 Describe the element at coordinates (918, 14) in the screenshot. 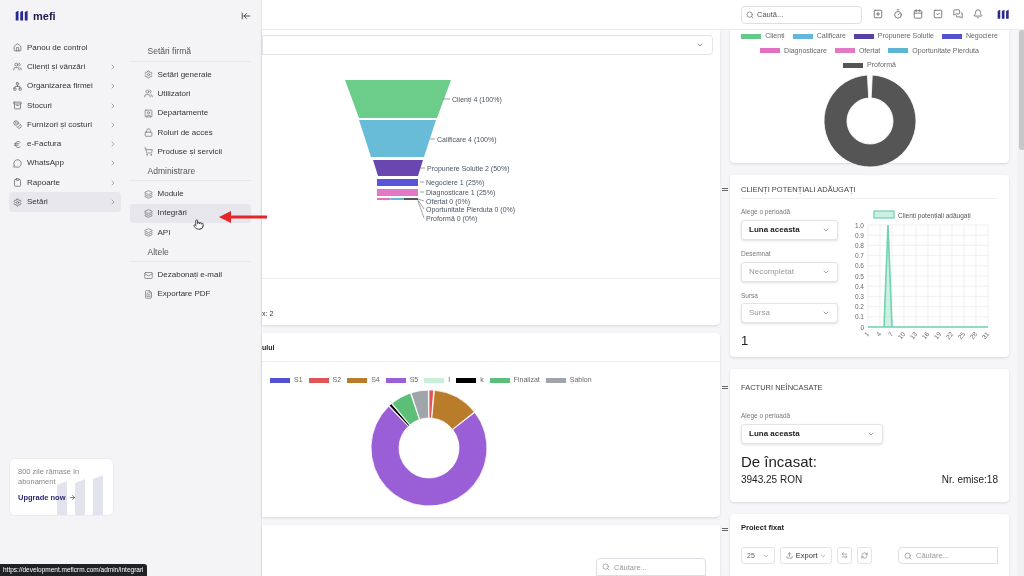

I see `calendar-icon` at that location.